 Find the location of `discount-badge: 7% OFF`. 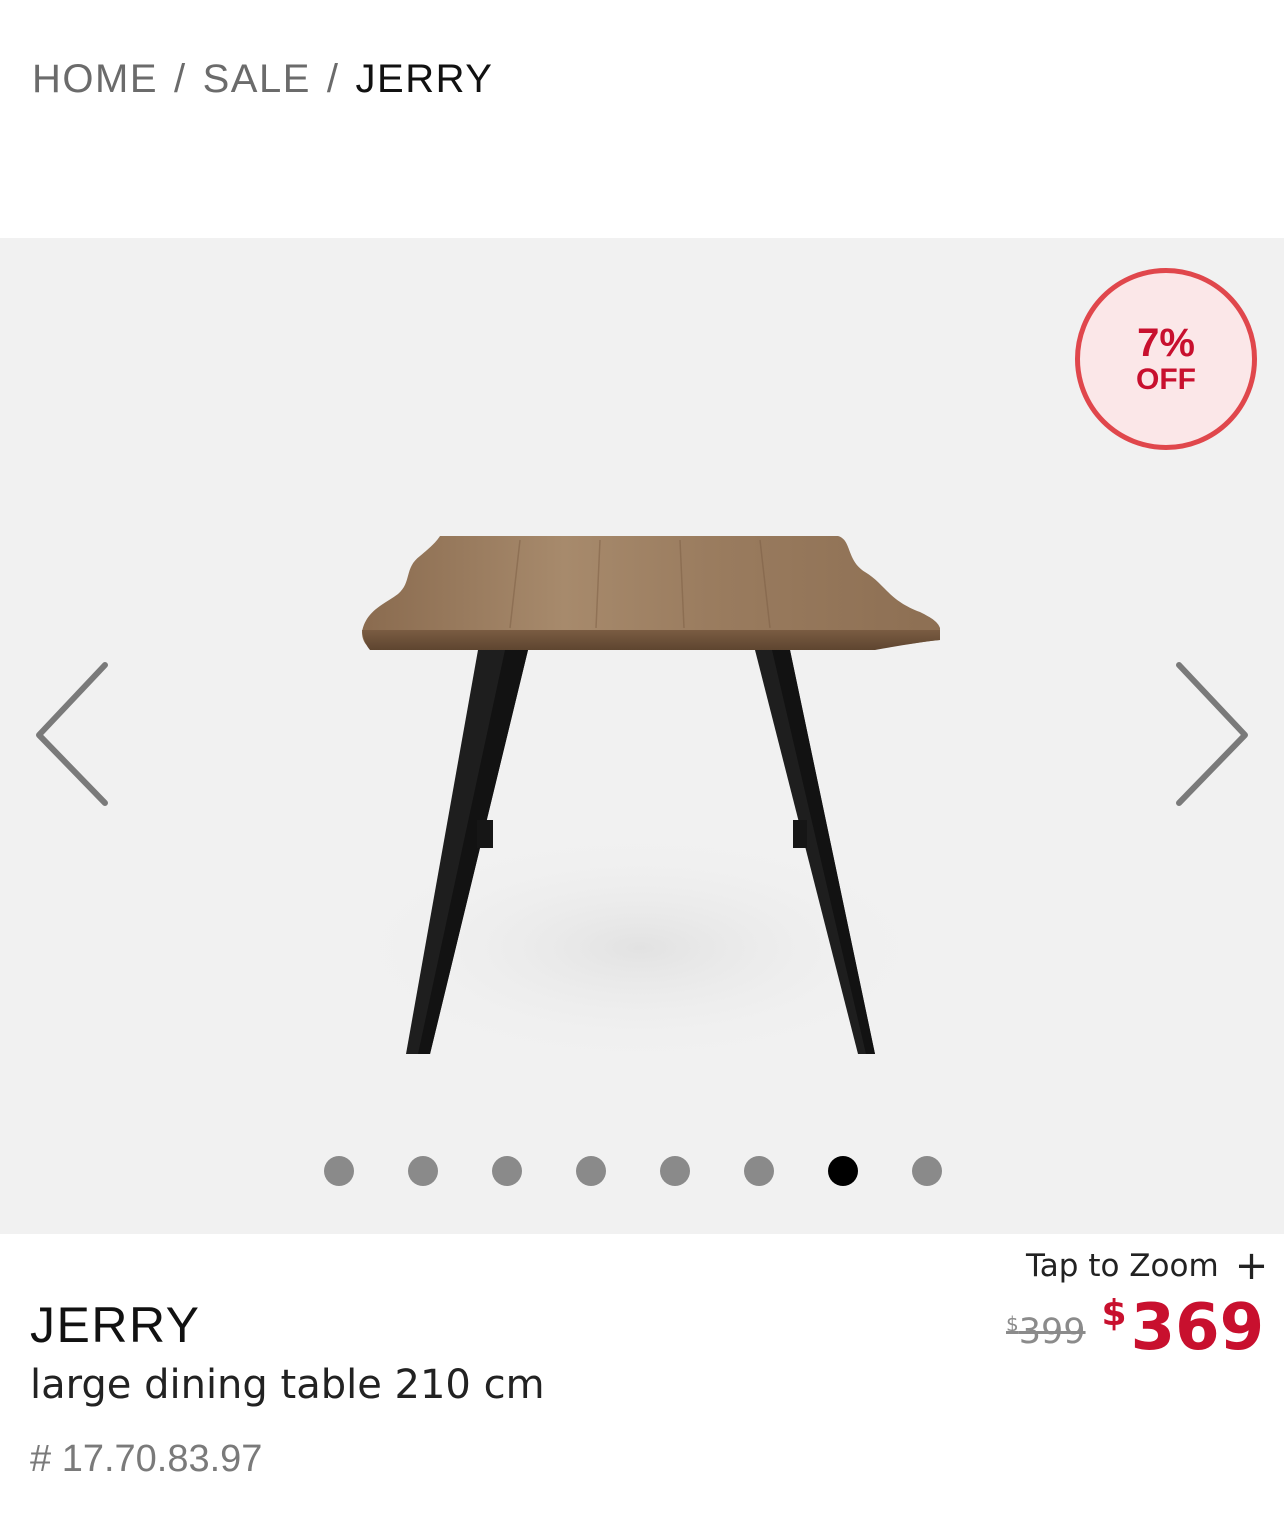

discount-badge: 7% OFF is located at coordinates (1166, 359).